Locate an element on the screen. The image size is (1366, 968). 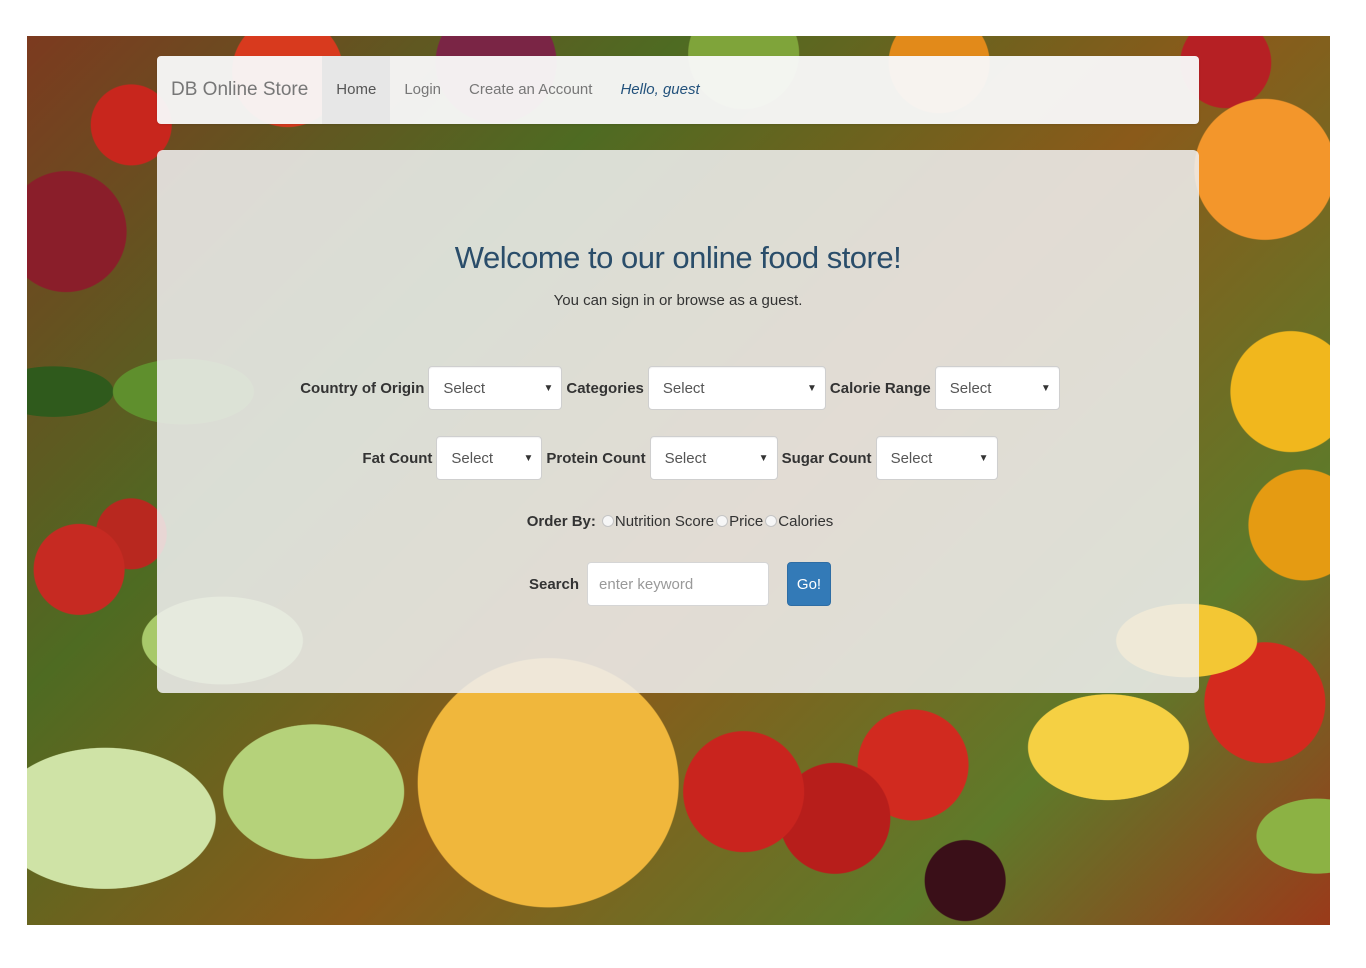
radio-calories is located at coordinates (771, 521).